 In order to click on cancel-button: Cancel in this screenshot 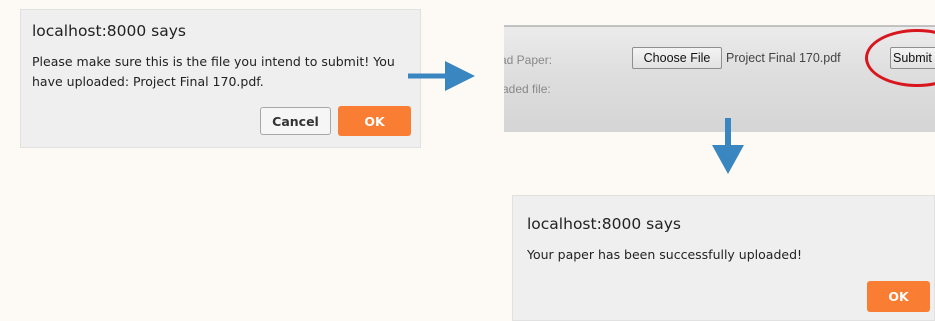, I will do `click(295, 121)`.